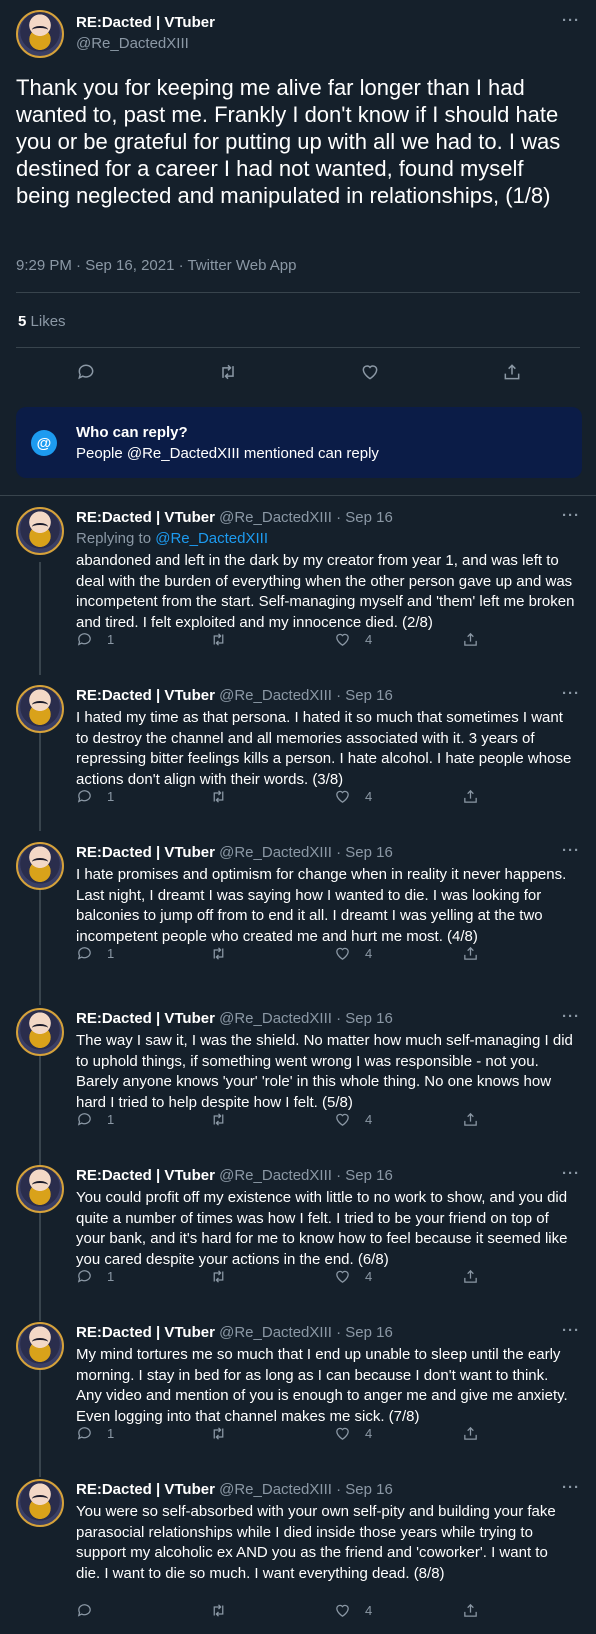  I want to click on like-count: 4, so click(369, 1119).